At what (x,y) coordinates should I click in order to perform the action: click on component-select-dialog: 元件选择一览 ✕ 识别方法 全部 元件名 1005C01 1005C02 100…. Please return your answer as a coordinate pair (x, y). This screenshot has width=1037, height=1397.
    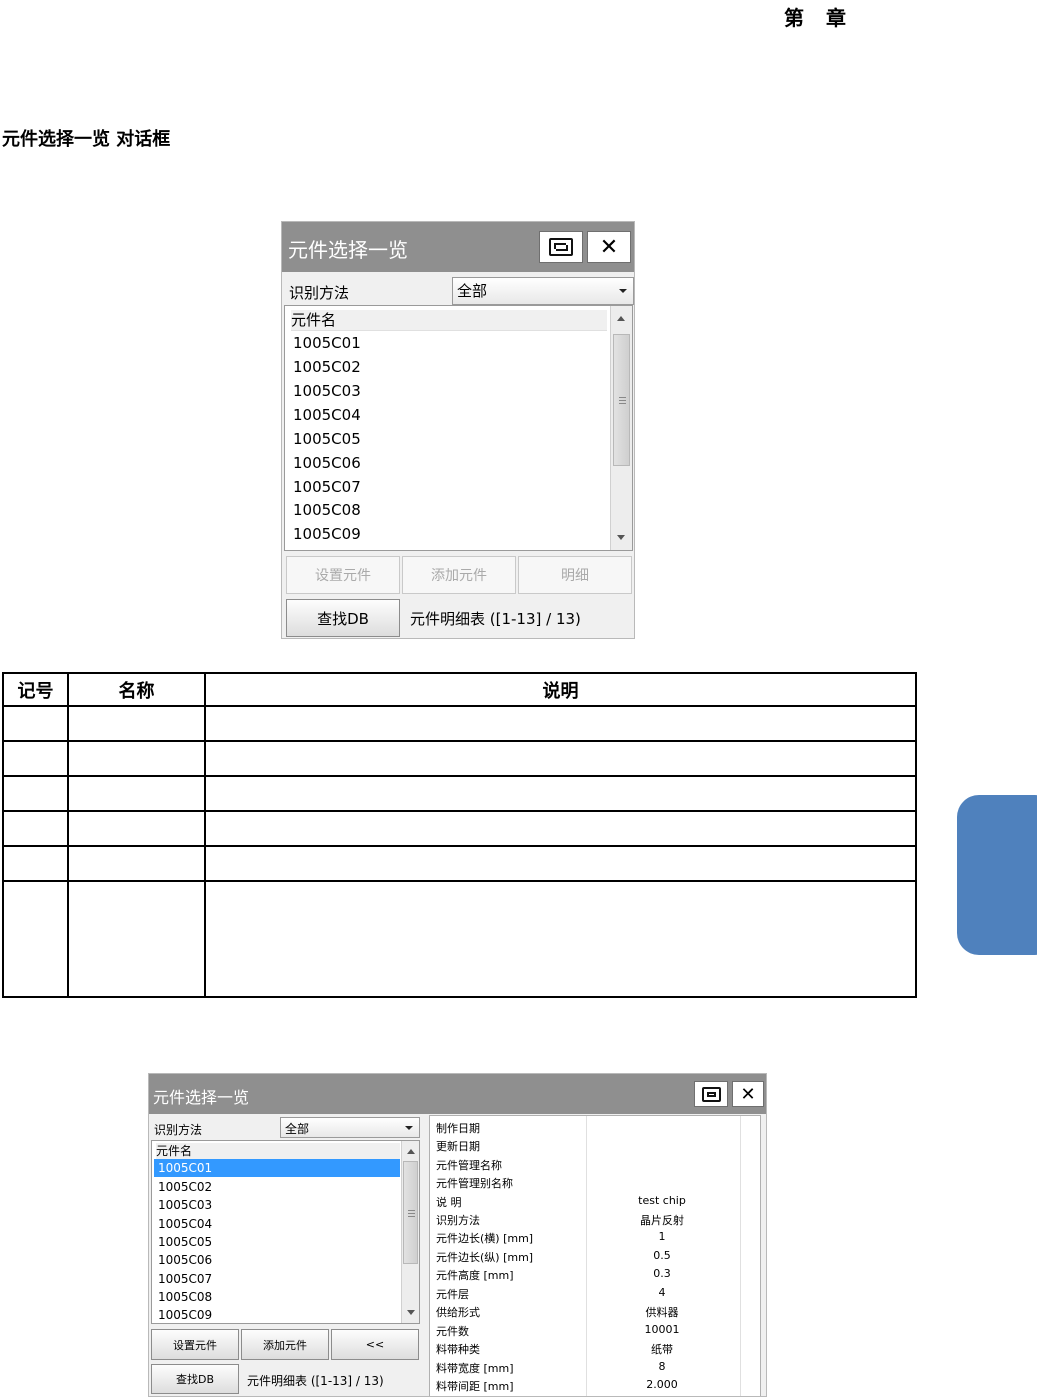
    Looking at the image, I should click on (458, 430).